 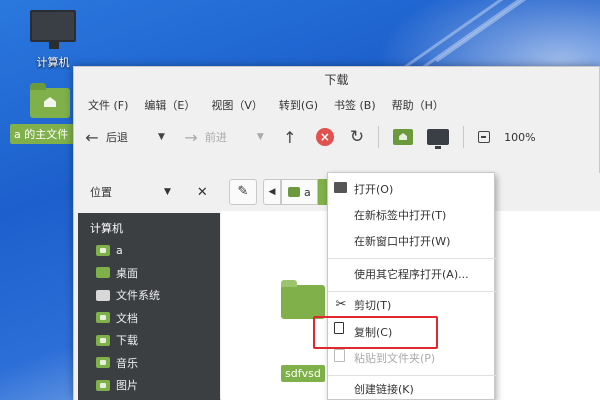 I want to click on sidebar-item-pictures: 图片, so click(x=149, y=385).